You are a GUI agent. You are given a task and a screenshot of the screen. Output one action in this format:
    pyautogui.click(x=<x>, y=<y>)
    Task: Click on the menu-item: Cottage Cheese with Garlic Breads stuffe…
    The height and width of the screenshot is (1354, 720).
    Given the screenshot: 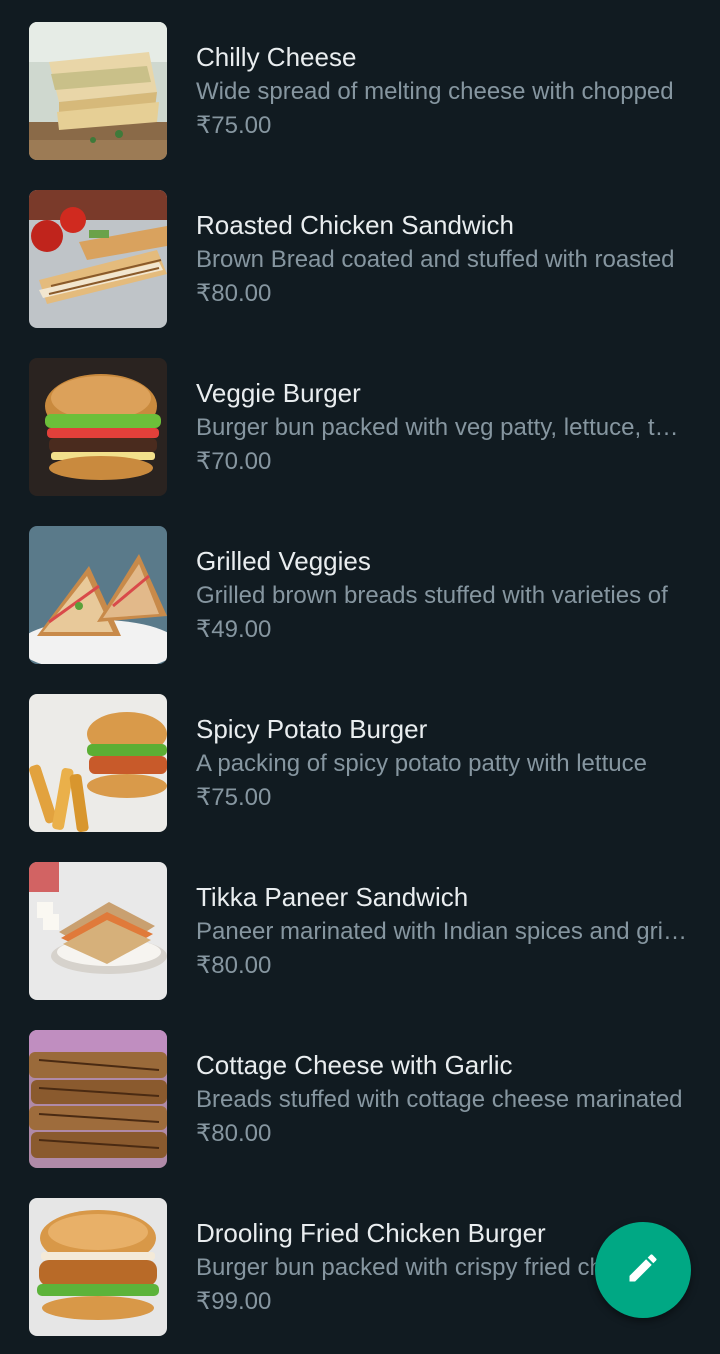 What is the action you would take?
    pyautogui.click(x=360, y=1092)
    